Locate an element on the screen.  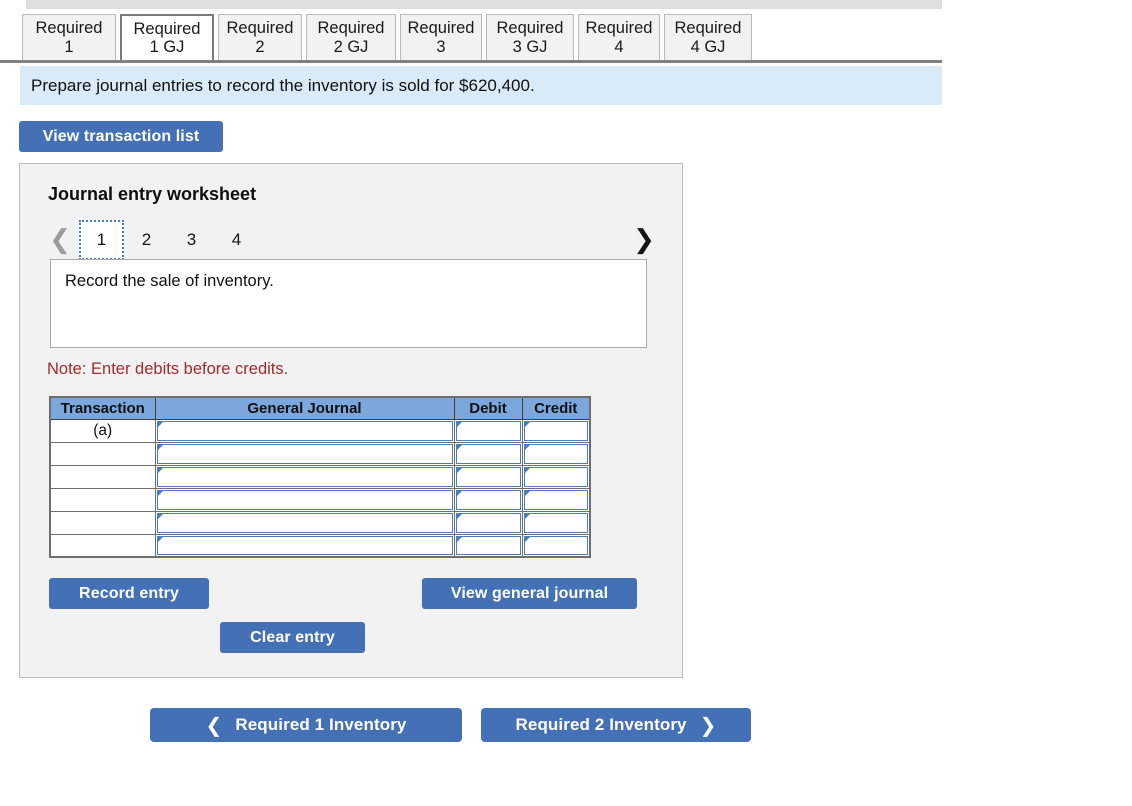
tab-required-4-gj: Required 4 GJ is located at coordinates (708, 37).